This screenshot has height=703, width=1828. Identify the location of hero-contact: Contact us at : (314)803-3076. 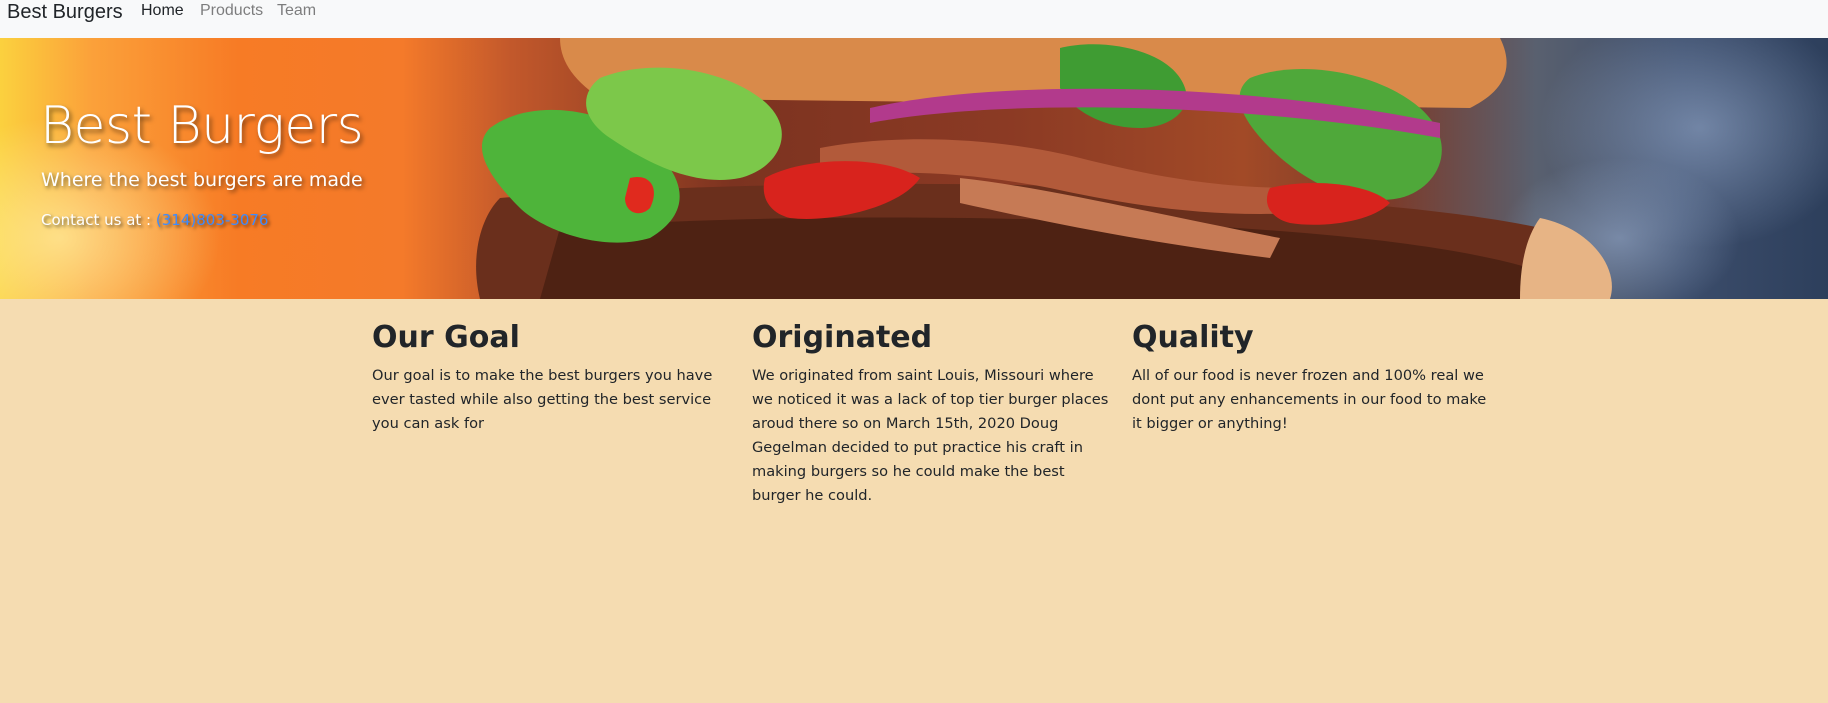
(154, 220).